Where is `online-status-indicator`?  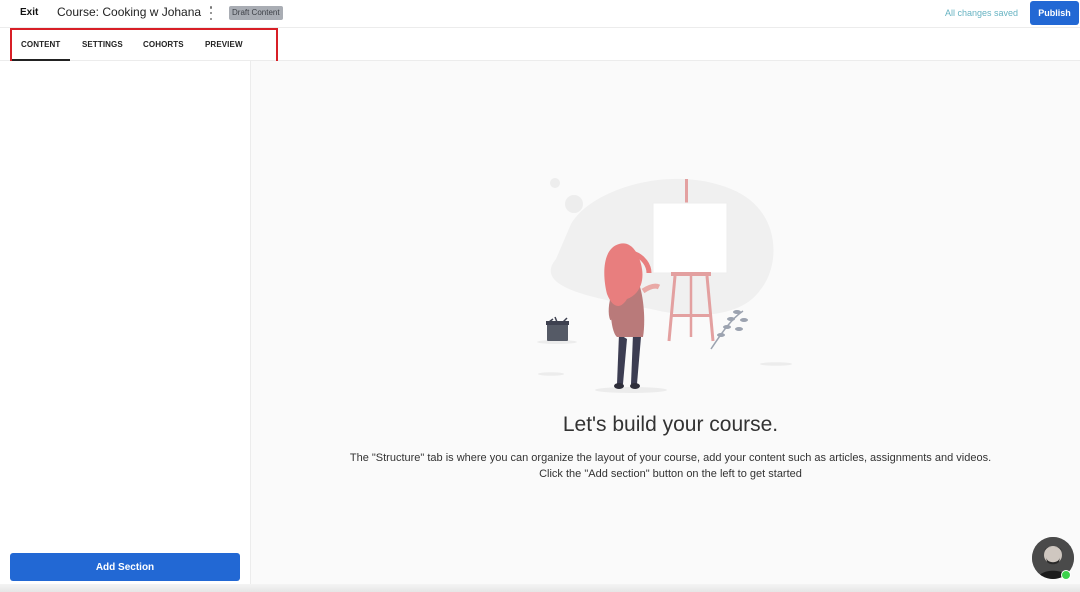
online-status-indicator is located at coordinates (1066, 575).